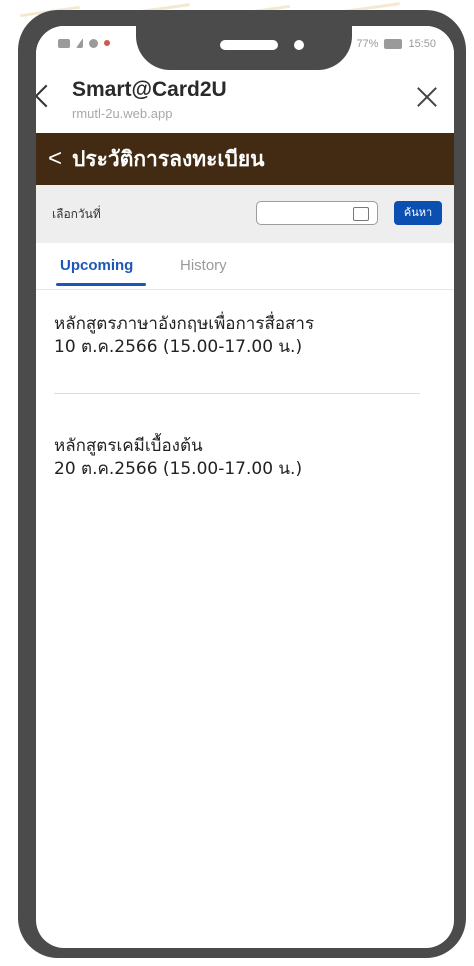 The height and width of the screenshot is (966, 474). I want to click on app-bar: Smart@Card2U rmutl-2u.web.app, so click(245, 101).